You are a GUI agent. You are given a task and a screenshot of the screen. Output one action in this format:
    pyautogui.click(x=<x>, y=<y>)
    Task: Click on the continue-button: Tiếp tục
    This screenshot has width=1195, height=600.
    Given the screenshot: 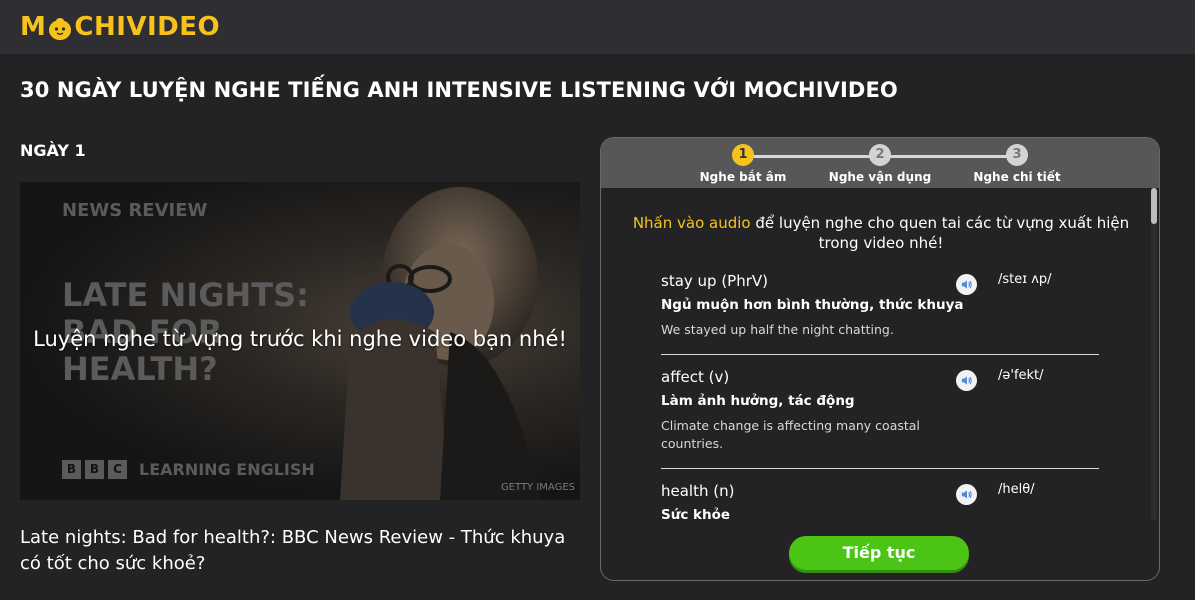 What is the action you would take?
    pyautogui.click(x=879, y=553)
    